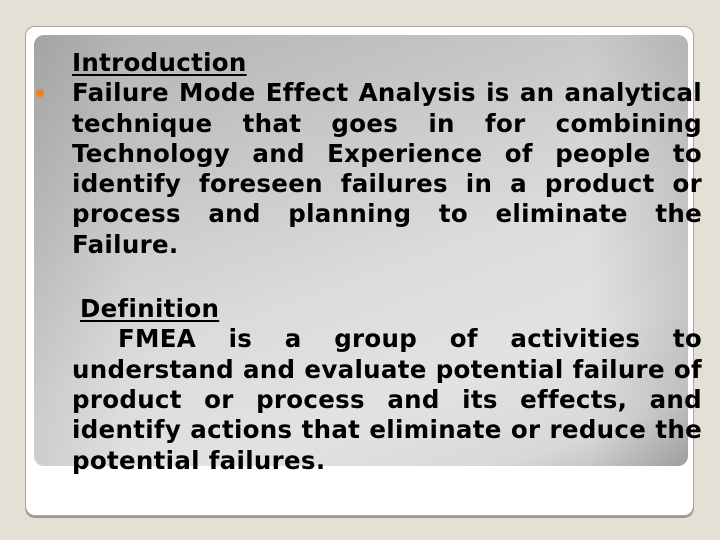 The image size is (720, 540). Describe the element at coordinates (150, 309) in the screenshot. I see `definition-heading: Definition` at that location.